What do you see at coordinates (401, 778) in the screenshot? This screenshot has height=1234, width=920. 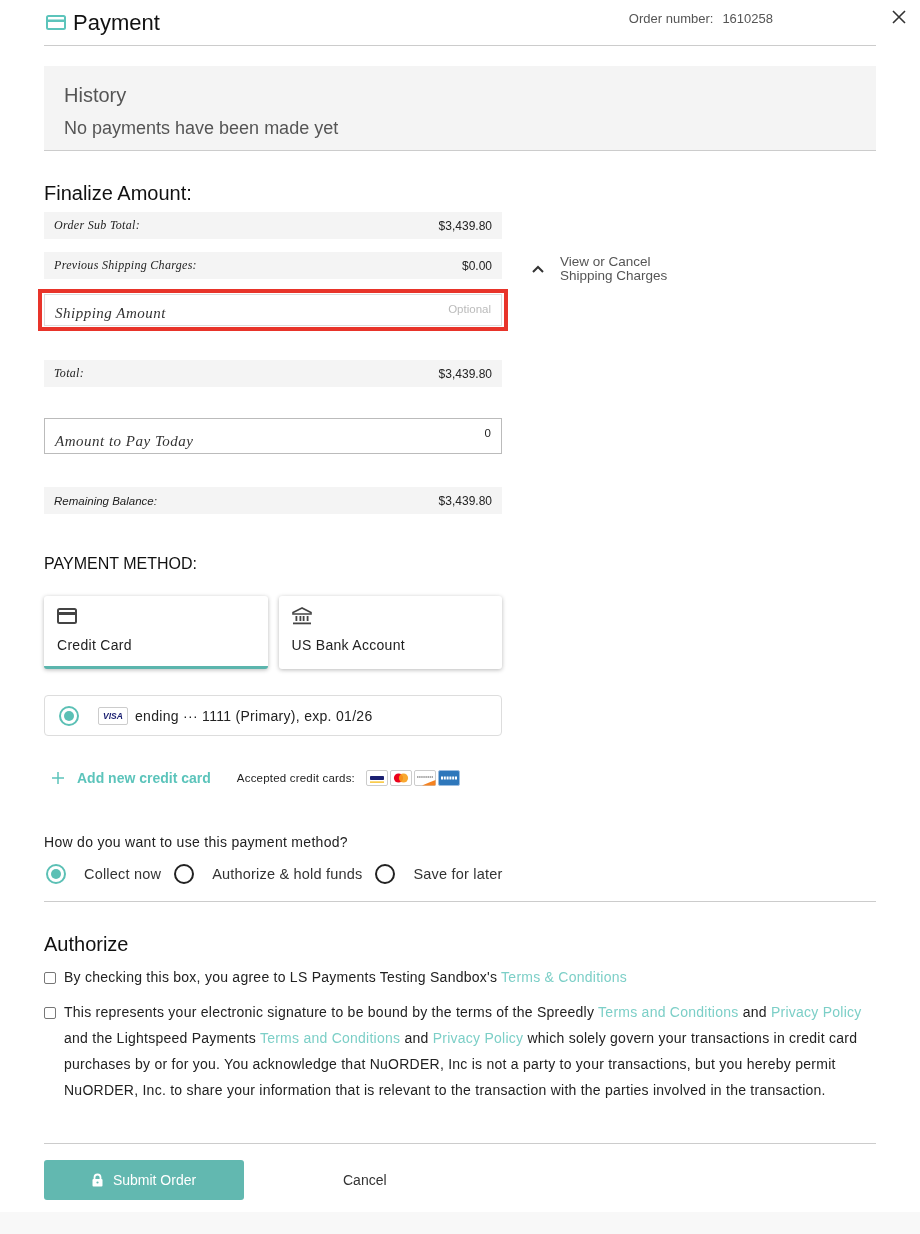 I see `overlapping-circles-icon` at bounding box center [401, 778].